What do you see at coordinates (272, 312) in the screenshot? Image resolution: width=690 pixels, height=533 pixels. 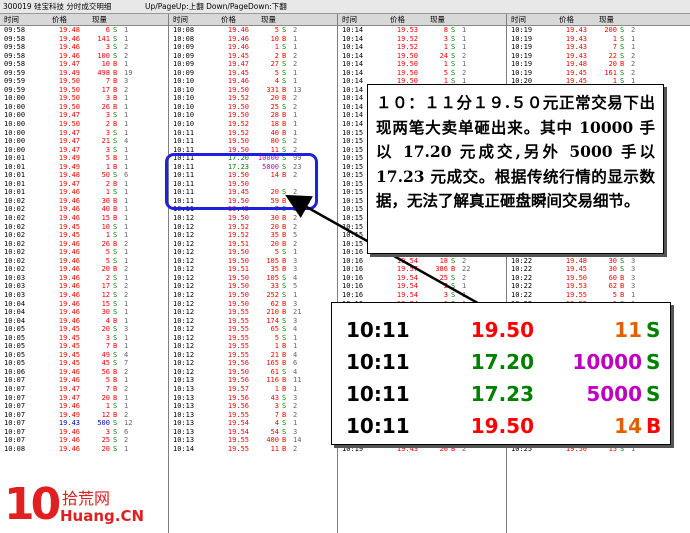 I see `trade-volume: 210` at bounding box center [272, 312].